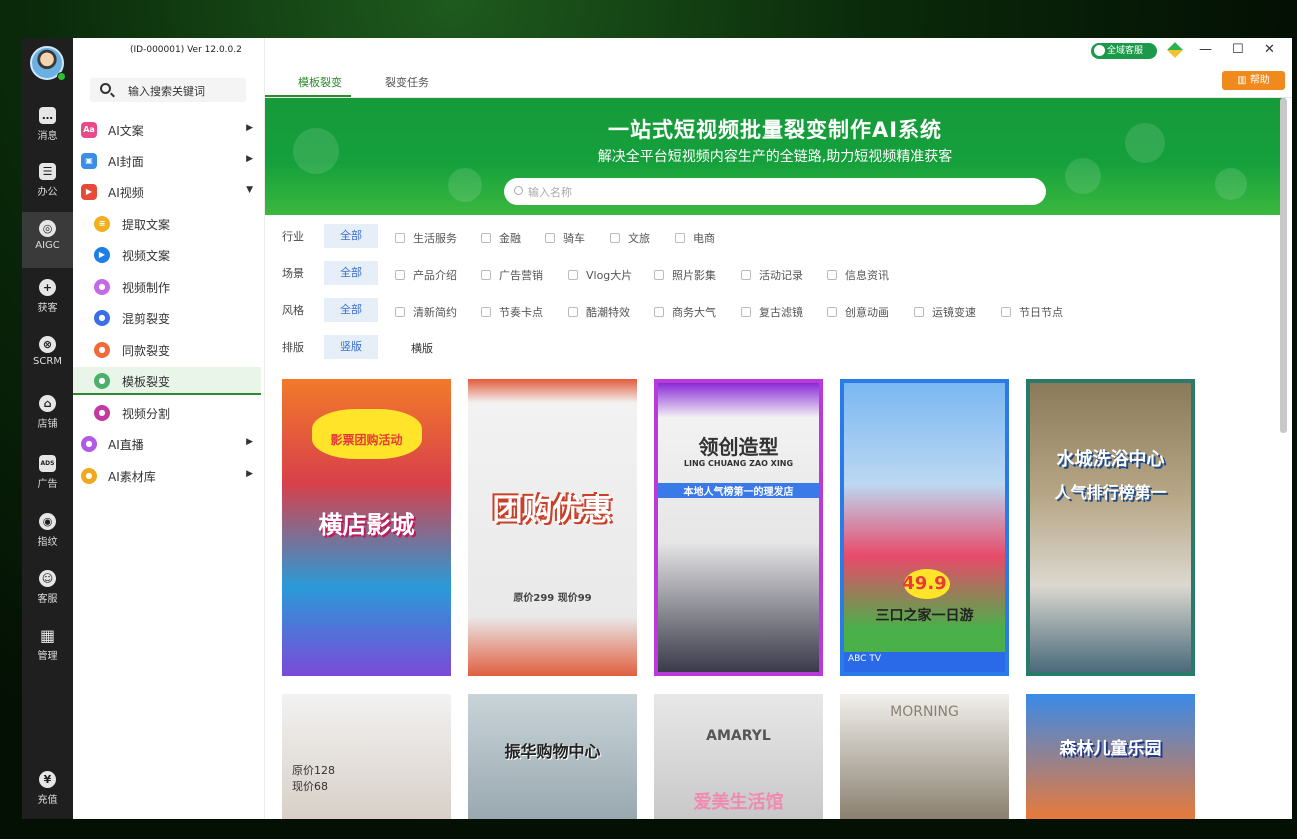  Describe the element at coordinates (1124, 51) in the screenshot. I see `customer-service-button: 全域客服` at that location.